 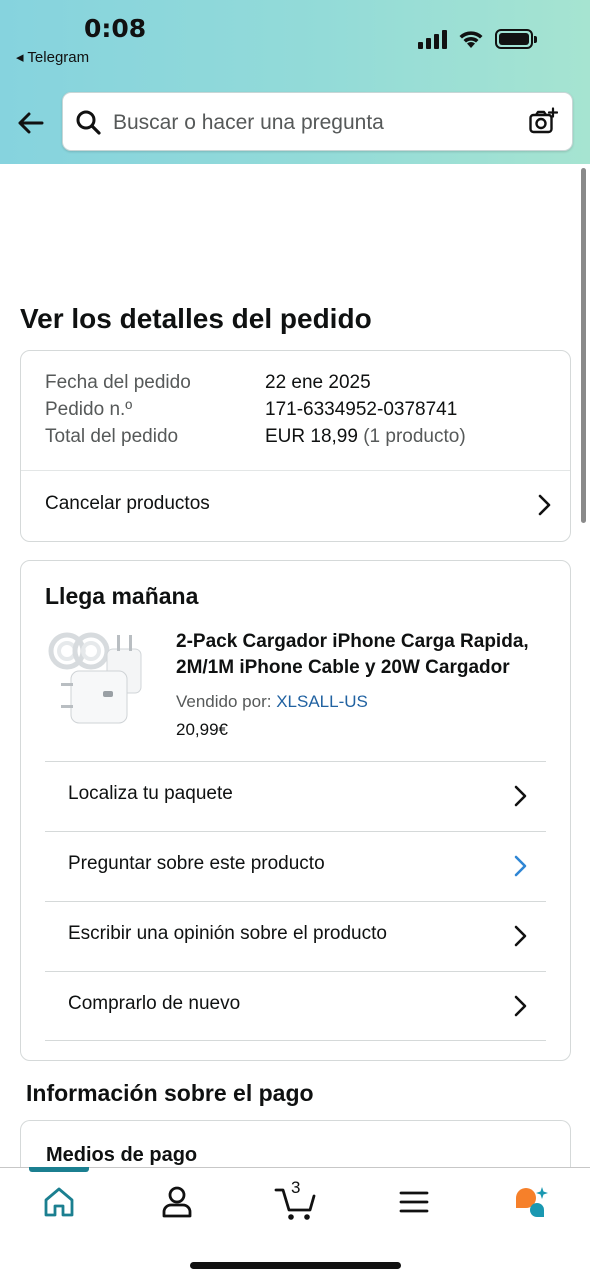 What do you see at coordinates (248, 122) in the screenshot?
I see `search-placeholder: Buscar o hacer una pregunta` at bounding box center [248, 122].